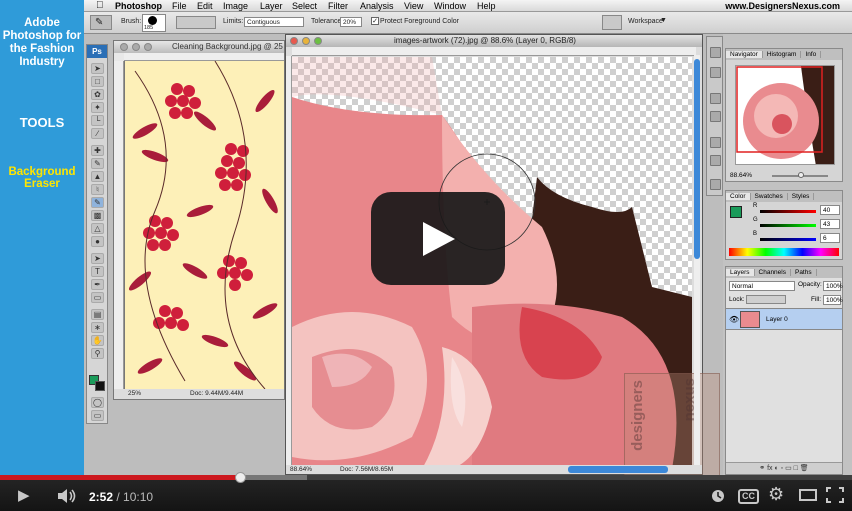  I want to click on lock-buttons, so click(766, 299).